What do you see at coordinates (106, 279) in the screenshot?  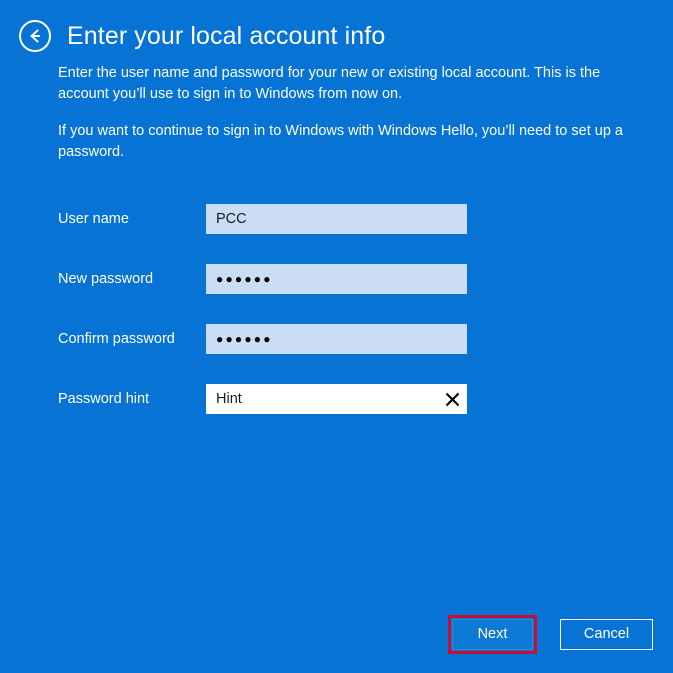 I see `new-password-label: New password` at bounding box center [106, 279].